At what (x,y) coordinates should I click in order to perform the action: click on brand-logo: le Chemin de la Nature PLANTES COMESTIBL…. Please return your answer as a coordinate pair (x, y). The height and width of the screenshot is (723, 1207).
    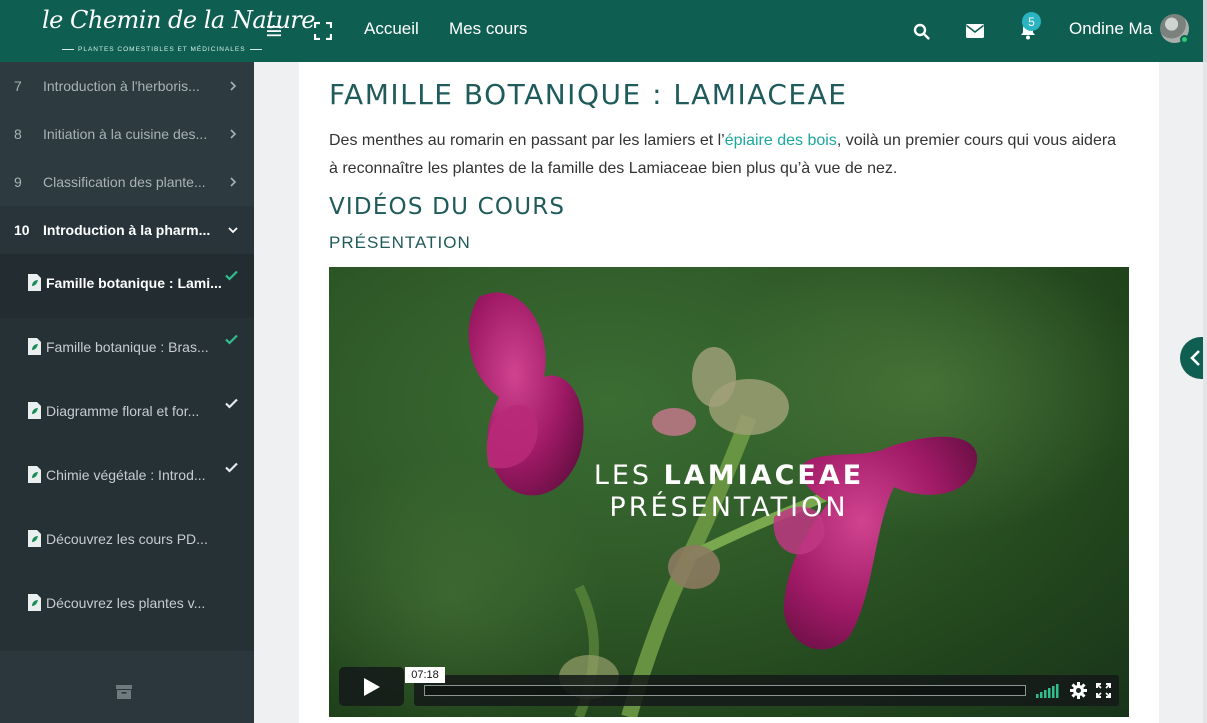
    Looking at the image, I should click on (157, 31).